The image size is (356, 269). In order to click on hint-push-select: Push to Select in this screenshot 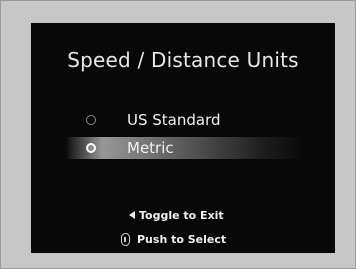, I will do `click(174, 239)`.